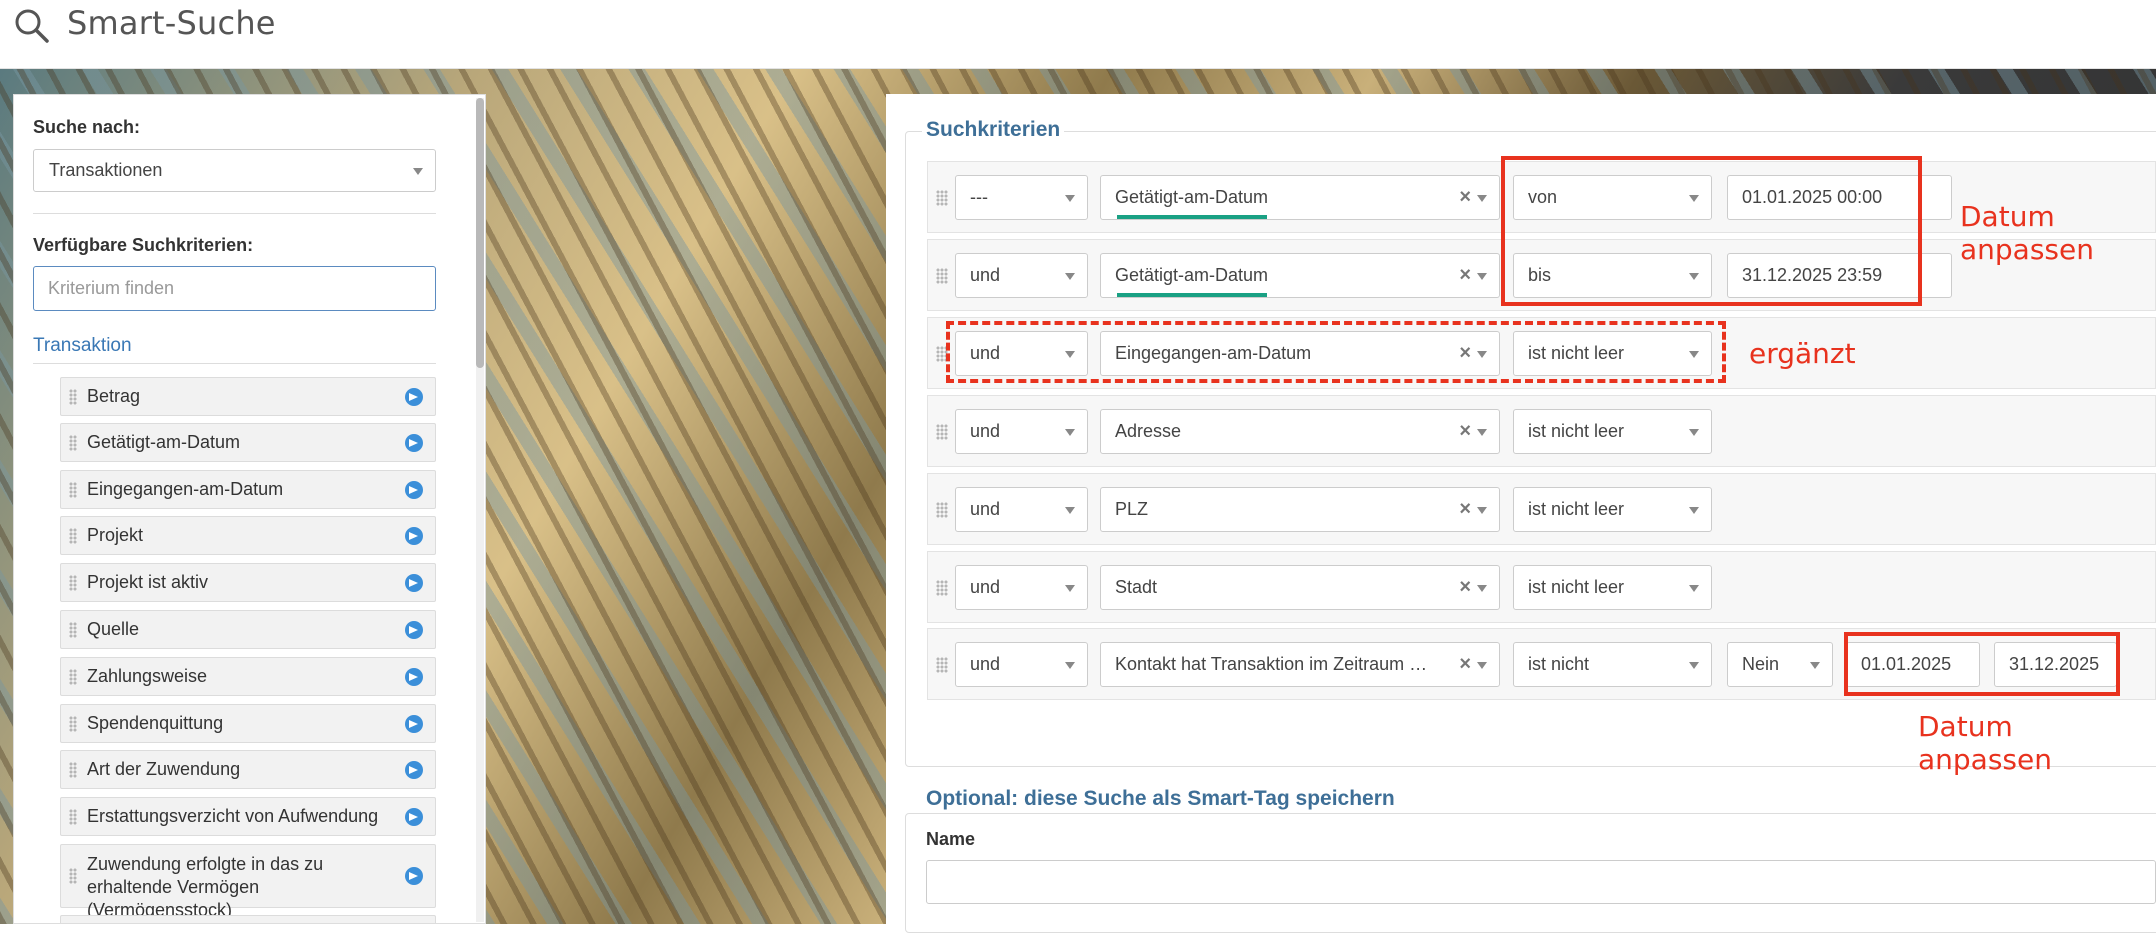 This screenshot has width=2156, height=933. I want to click on criterion-item-quelle: Quelle, so click(248, 629).